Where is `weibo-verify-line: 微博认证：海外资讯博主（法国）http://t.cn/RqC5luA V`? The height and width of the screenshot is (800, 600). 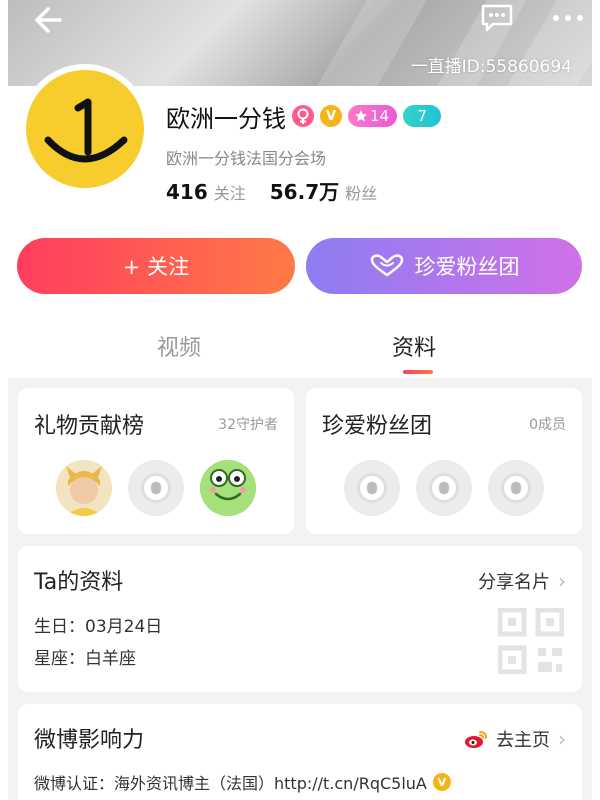 weibo-verify-line: 微博认证：海外资讯博主（法国）http://t.cn/RqC5luA V is located at coordinates (242, 782).